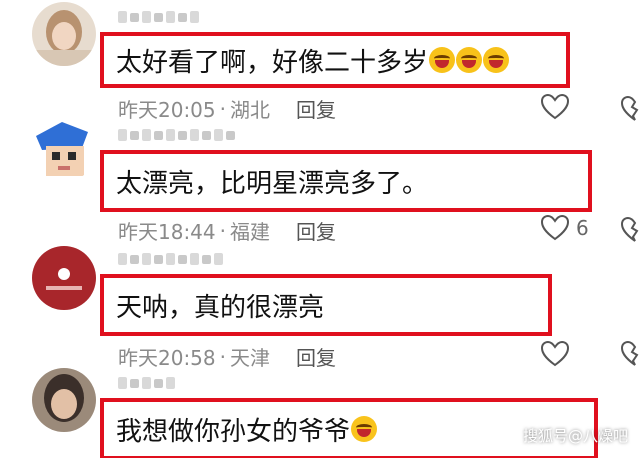 The height and width of the screenshot is (458, 640). I want to click on comment-meta: 昨天18:44 · 福建 回复, so click(227, 230).